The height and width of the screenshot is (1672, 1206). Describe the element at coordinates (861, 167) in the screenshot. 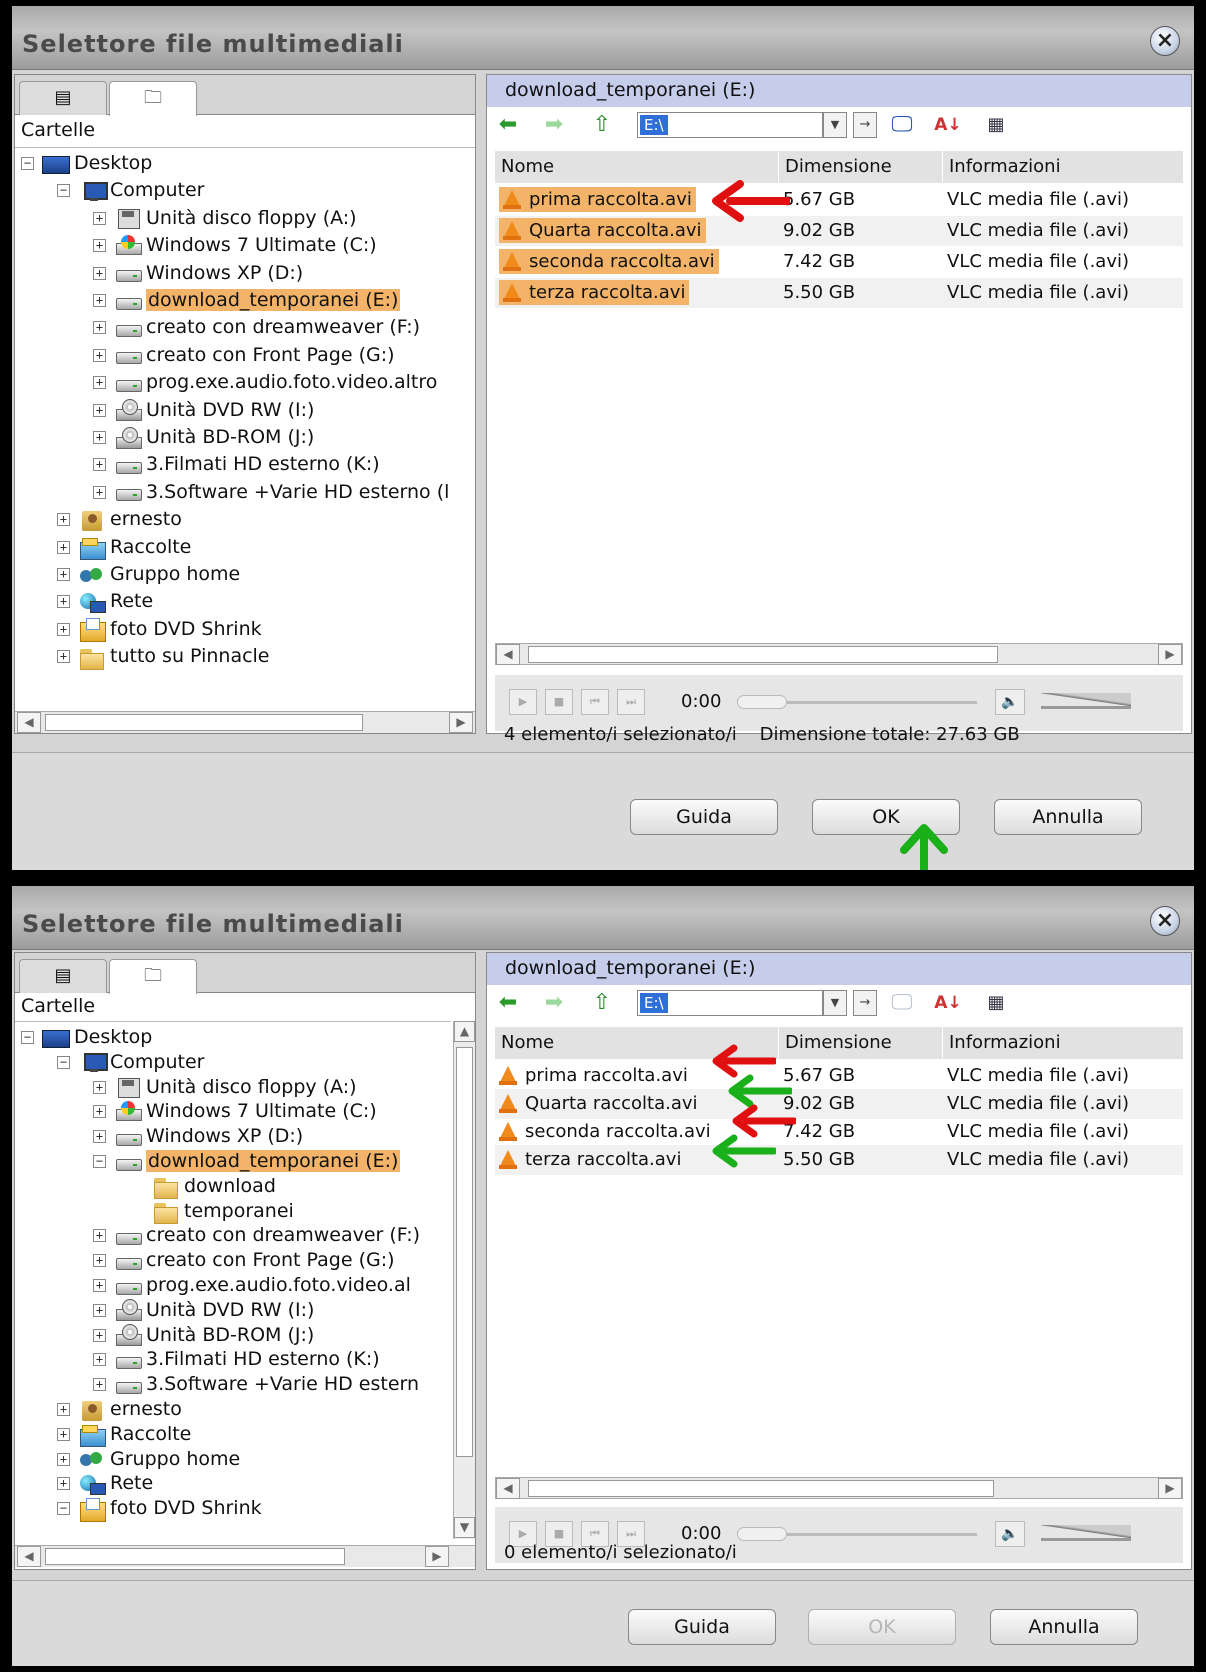

I see `column-header-size: Dimensione` at that location.